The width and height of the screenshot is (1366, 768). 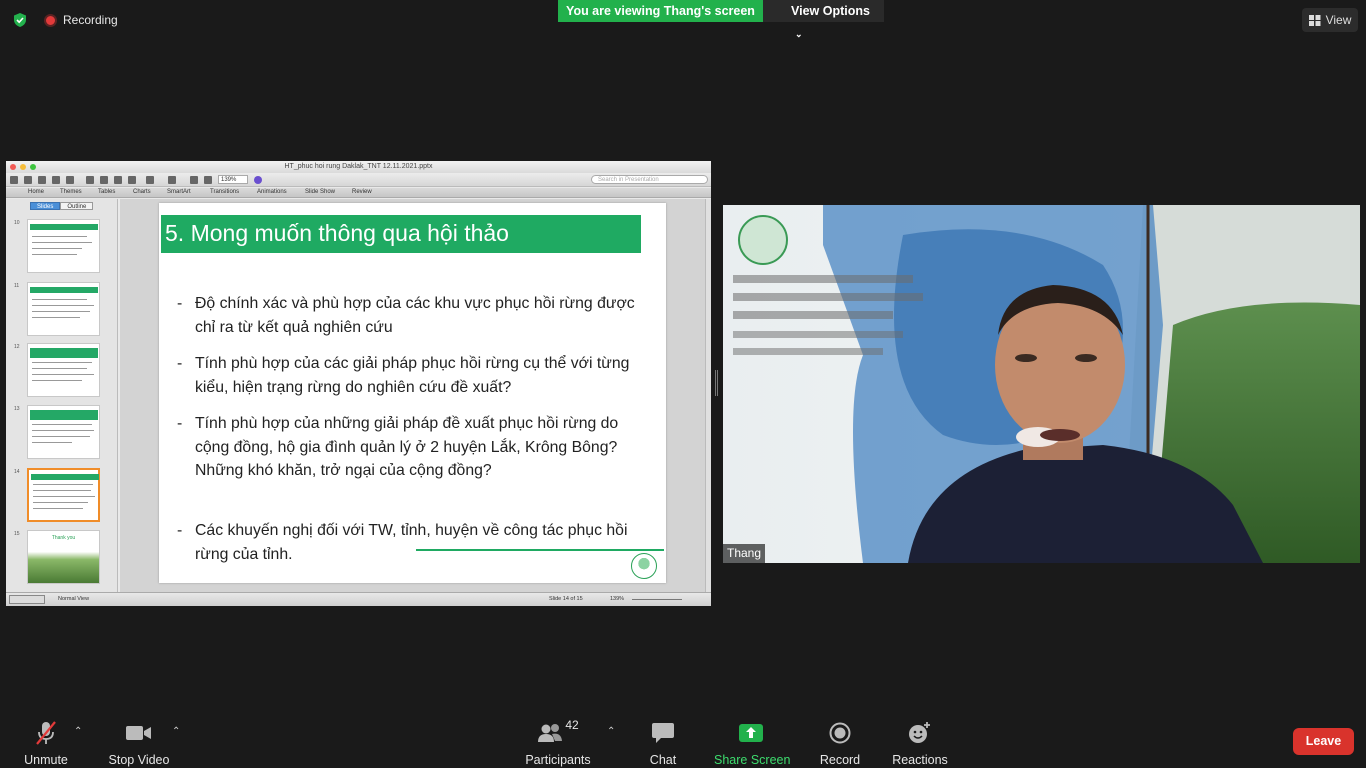 I want to click on view-options-button: View Options ⌄, so click(x=823, y=19).